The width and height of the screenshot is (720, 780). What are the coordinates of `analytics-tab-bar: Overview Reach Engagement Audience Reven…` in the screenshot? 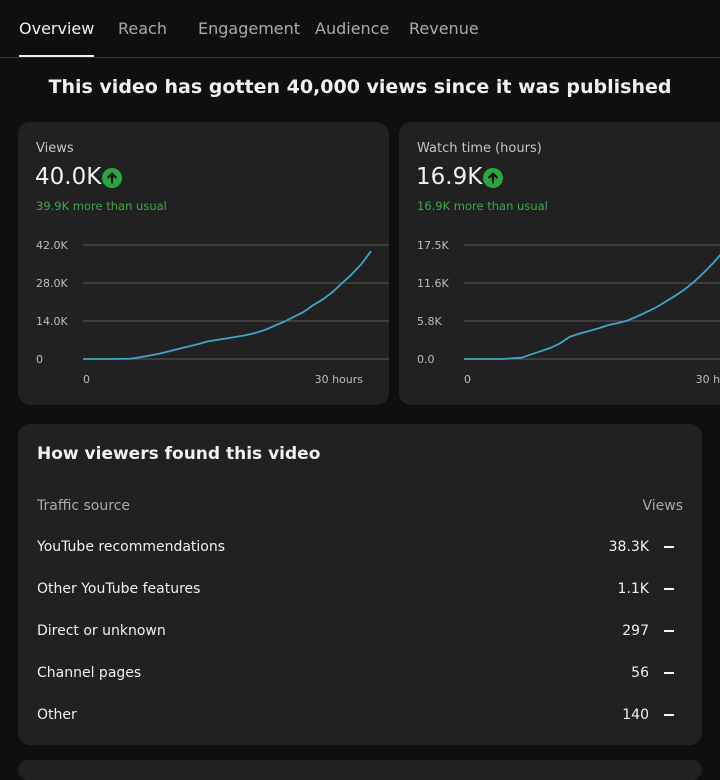 It's located at (360, 29).